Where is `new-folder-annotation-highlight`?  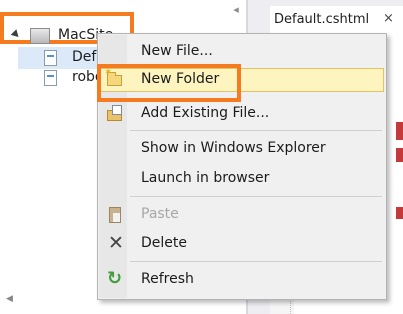 new-folder-annotation-highlight is located at coordinates (169, 83).